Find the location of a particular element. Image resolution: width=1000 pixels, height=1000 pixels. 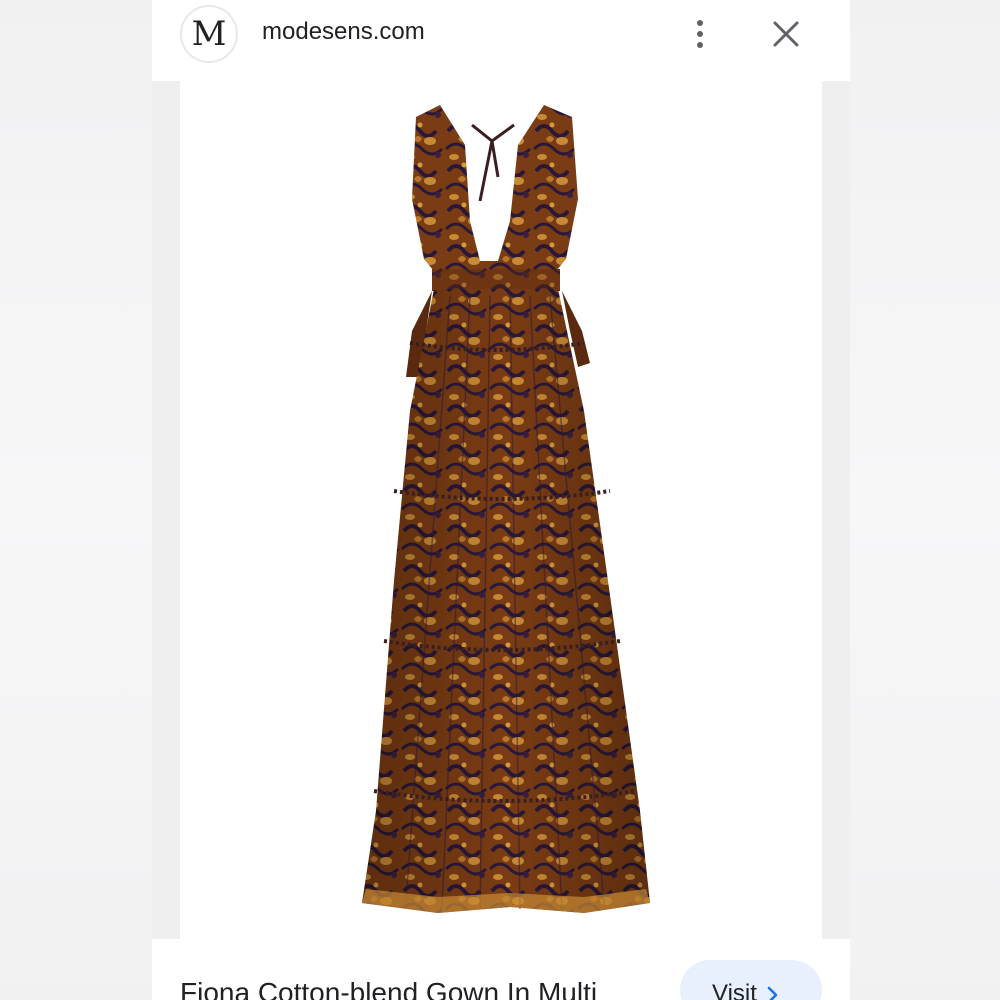

caption-bar: Fiona Cotton-blend Gown In Multi Visit is located at coordinates (501, 969).